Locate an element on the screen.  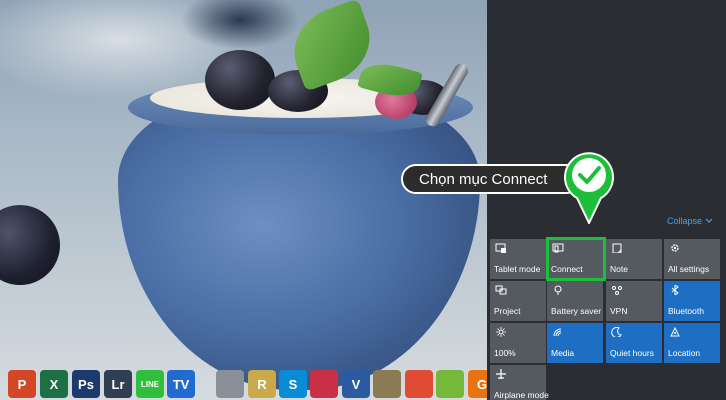
tile-label: Airplane mode is located at coordinates (521, 395).